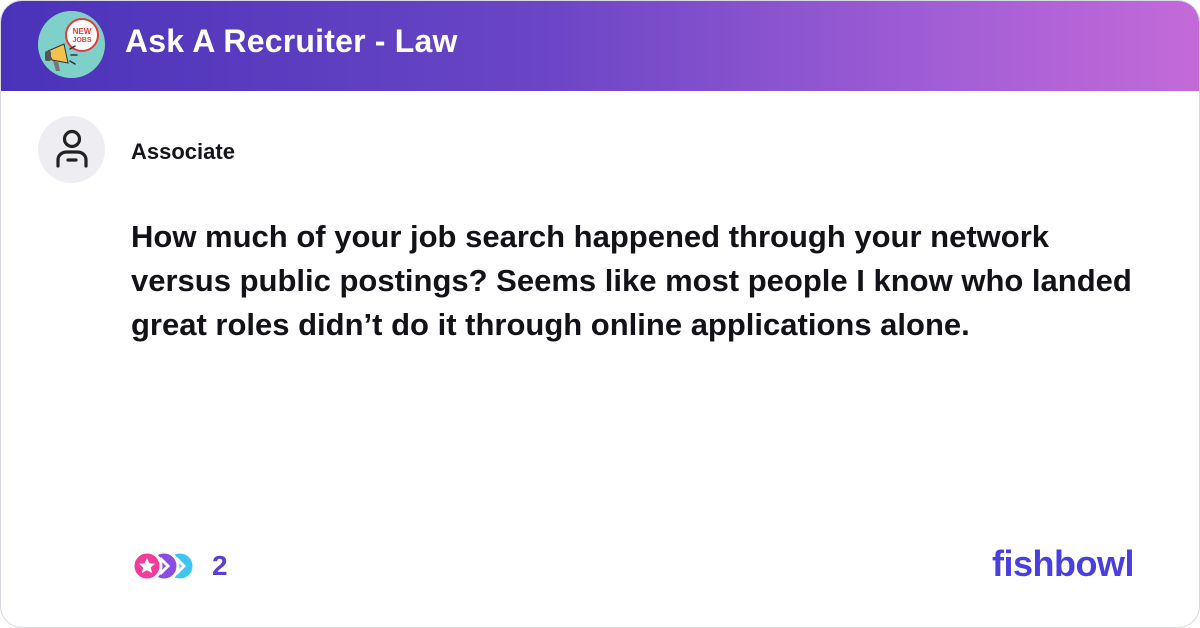 This screenshot has width=1200, height=628. I want to click on author-avatar, so click(71, 149).